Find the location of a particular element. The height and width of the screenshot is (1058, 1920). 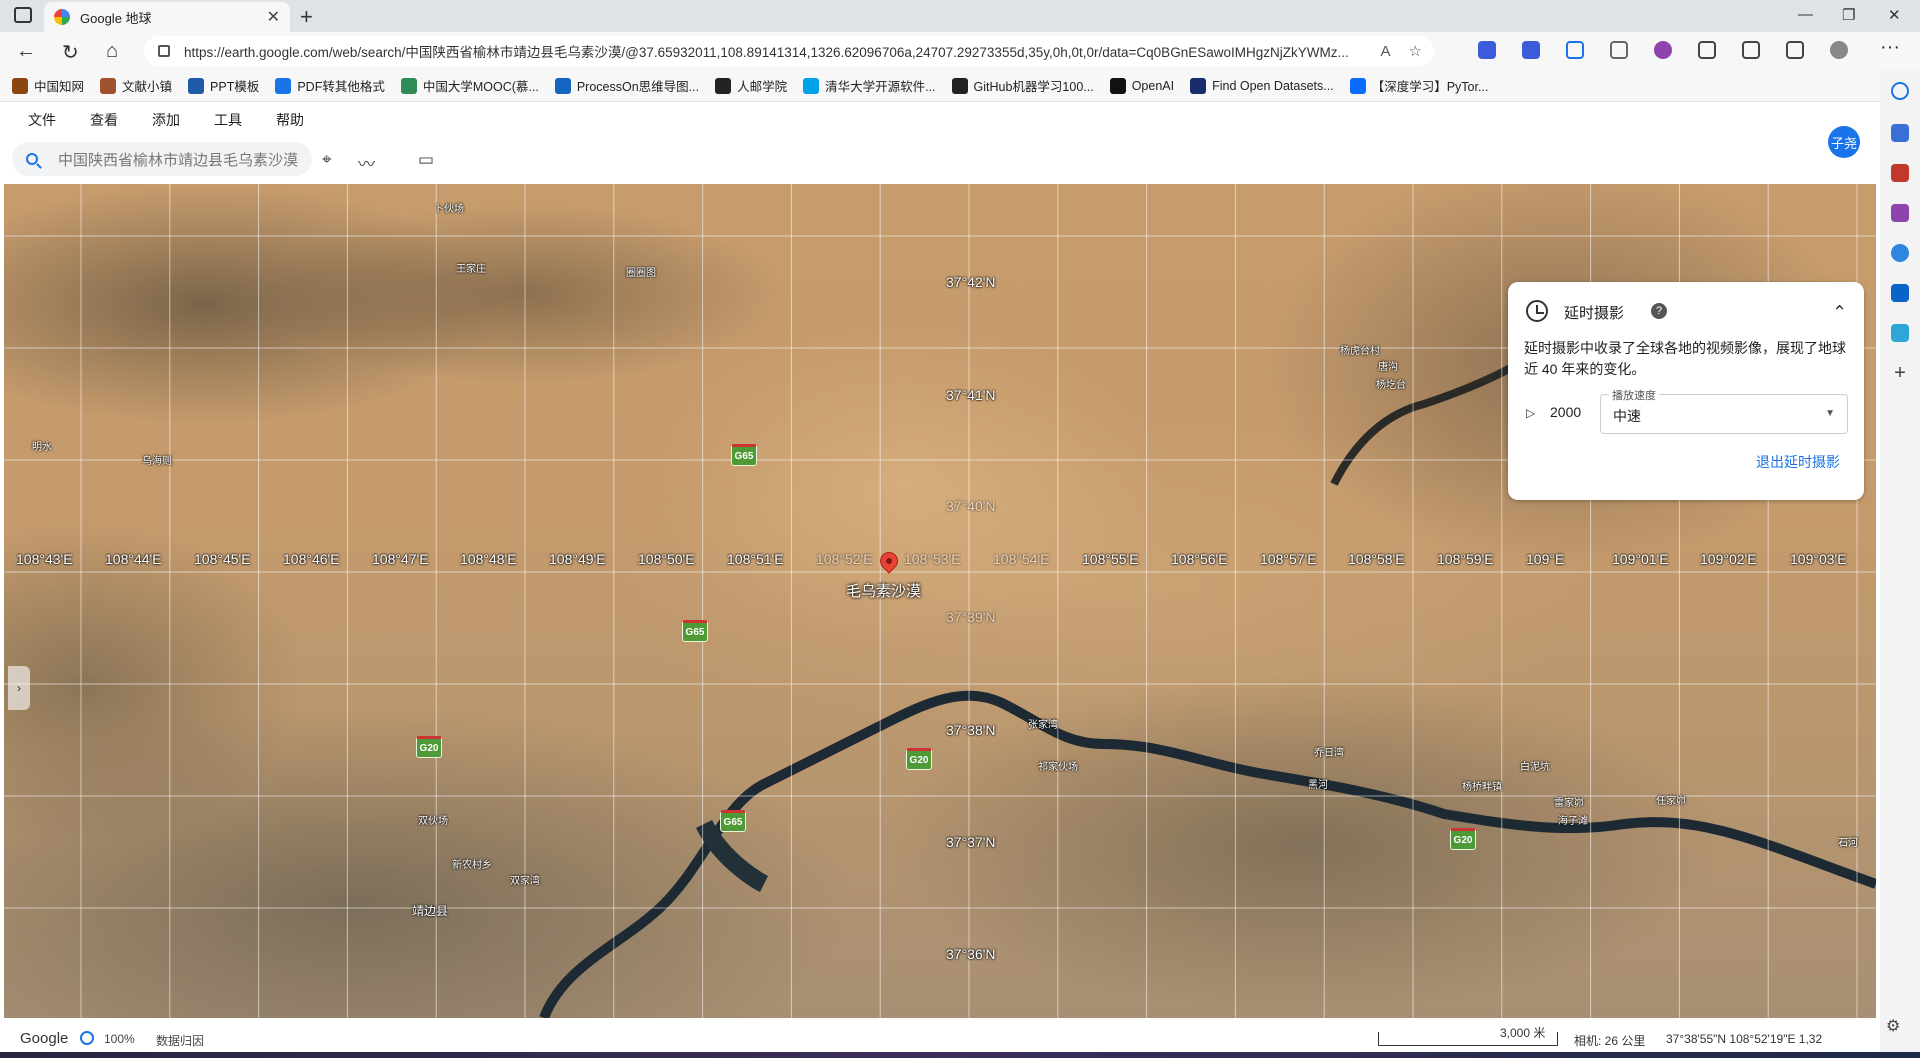

screenshot-icon is located at coordinates (1575, 50).